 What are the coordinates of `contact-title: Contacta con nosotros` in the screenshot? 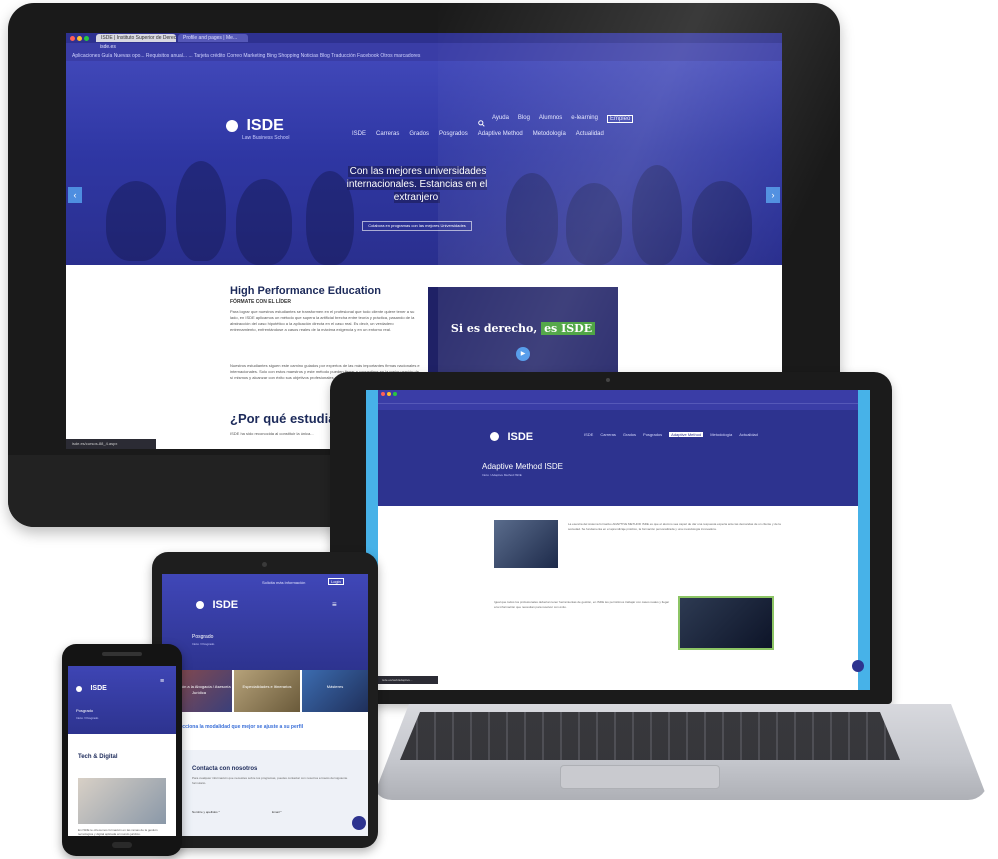 It's located at (225, 769).